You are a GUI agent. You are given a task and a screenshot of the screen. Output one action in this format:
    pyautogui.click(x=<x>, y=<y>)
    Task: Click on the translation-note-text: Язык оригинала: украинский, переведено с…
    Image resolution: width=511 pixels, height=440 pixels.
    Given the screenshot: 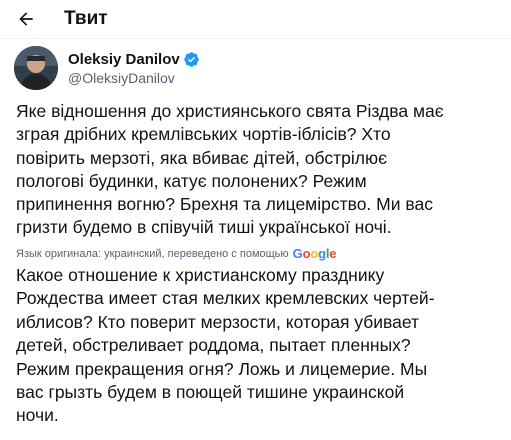 What is the action you would take?
    pyautogui.click(x=152, y=254)
    